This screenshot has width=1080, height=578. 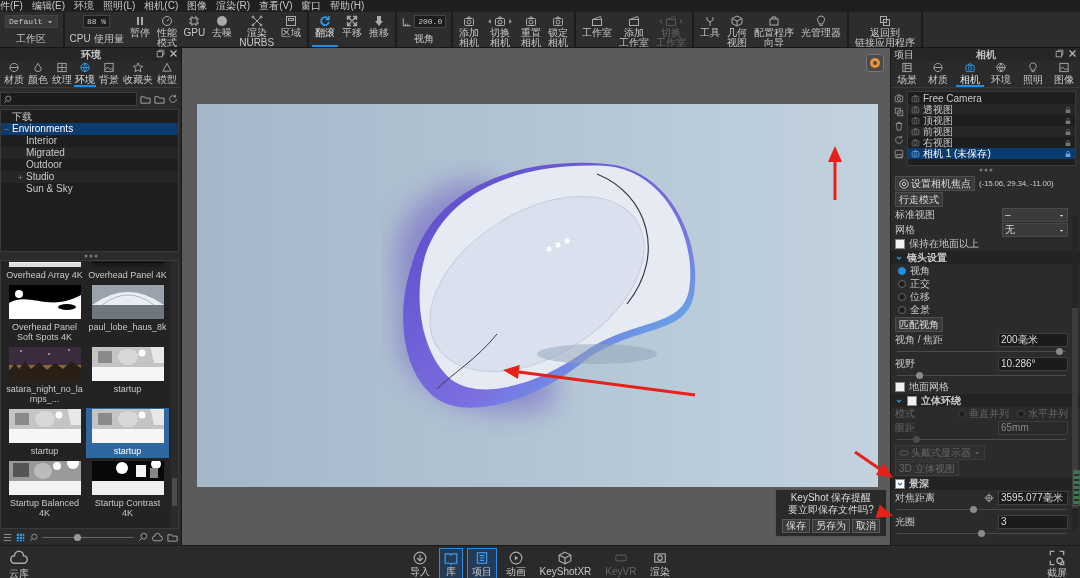 I want to click on menu-item: 渲染(R), so click(x=233, y=6).